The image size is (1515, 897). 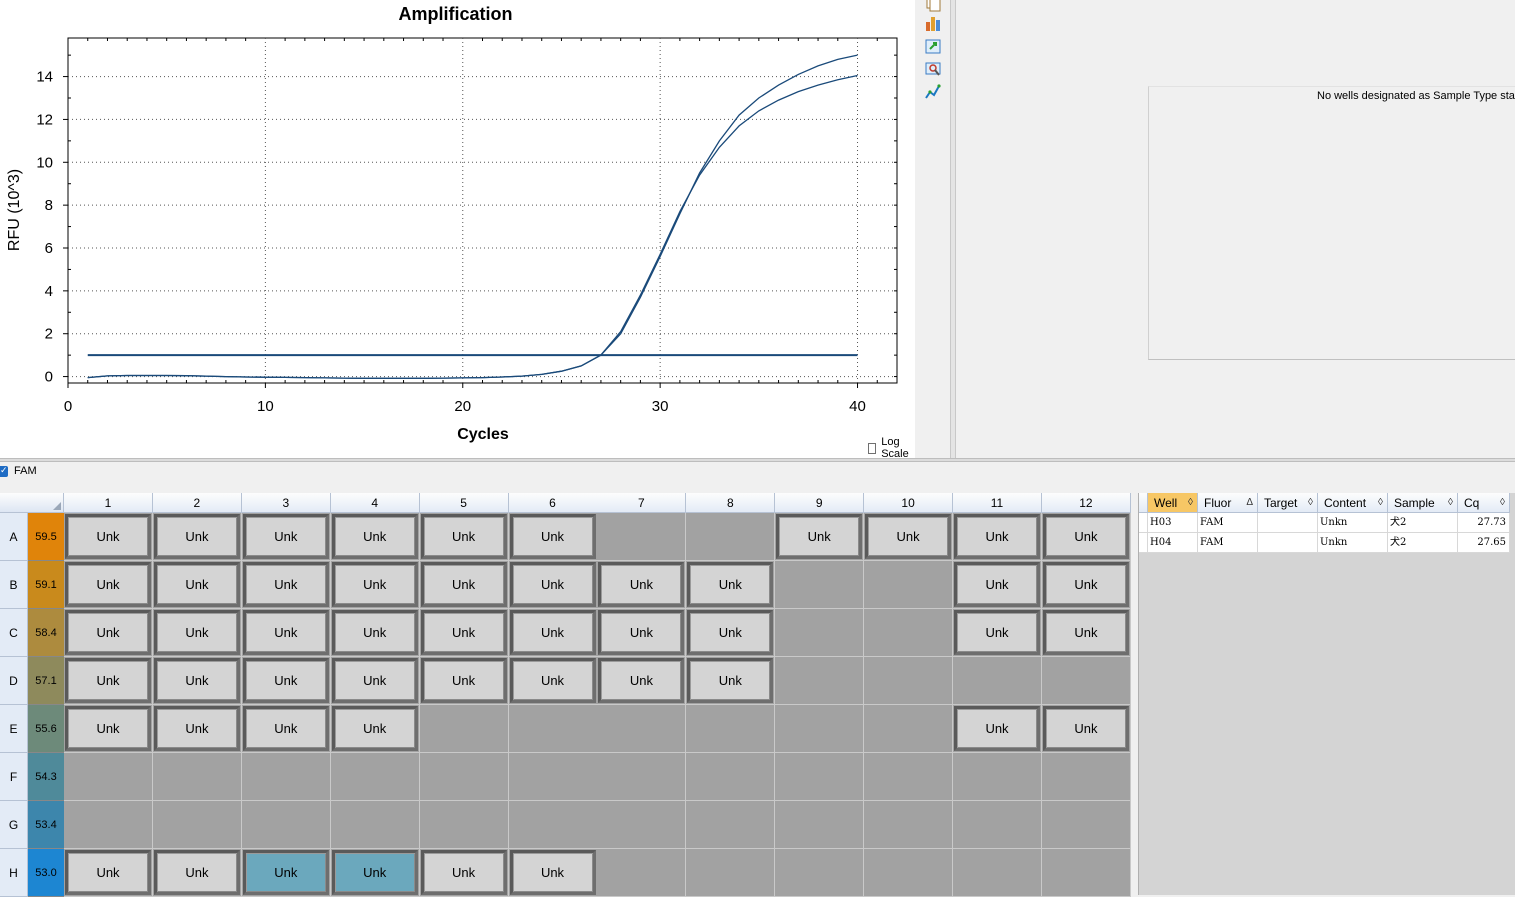 What do you see at coordinates (553, 681) in the screenshot?
I see `well-D6: Unk` at bounding box center [553, 681].